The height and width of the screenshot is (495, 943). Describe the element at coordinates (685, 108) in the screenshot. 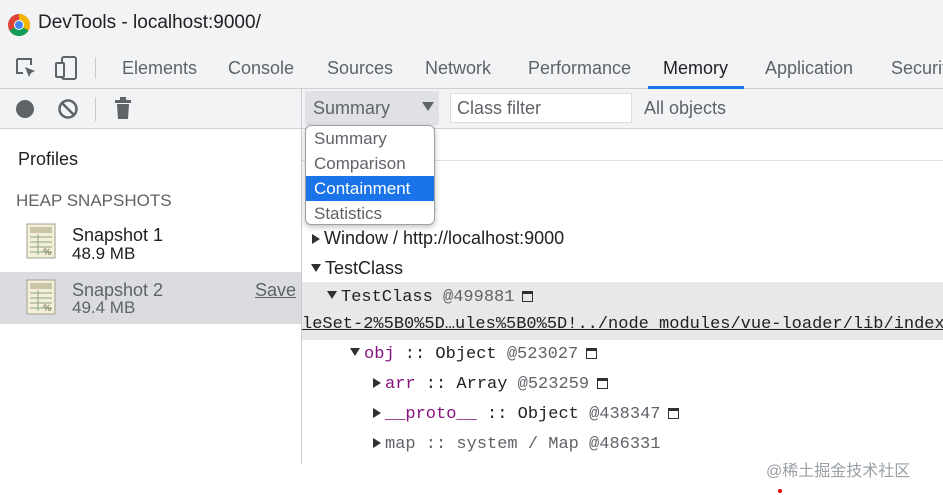

I see `object-scope-select: All objects` at that location.